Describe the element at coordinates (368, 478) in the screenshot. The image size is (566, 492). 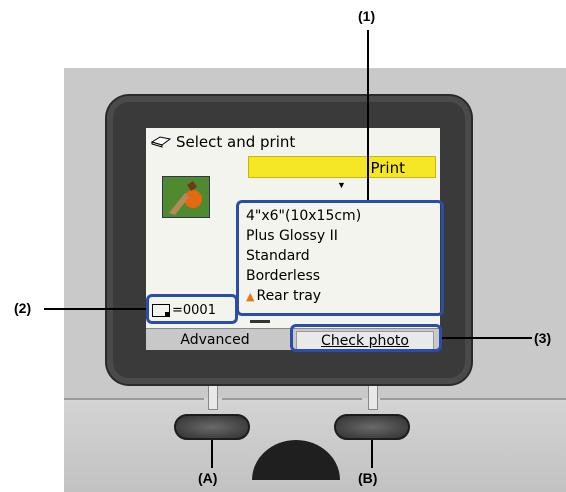
I see `callout-label-b: (B)` at that location.